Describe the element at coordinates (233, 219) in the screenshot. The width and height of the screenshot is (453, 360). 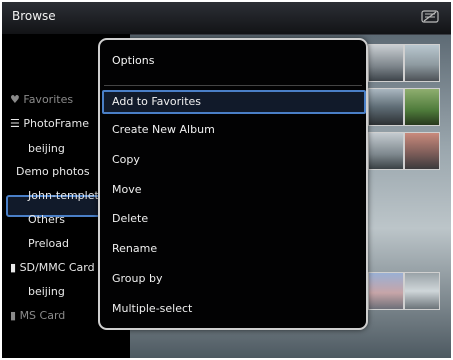
I see `menu-item-delete: Delete` at that location.